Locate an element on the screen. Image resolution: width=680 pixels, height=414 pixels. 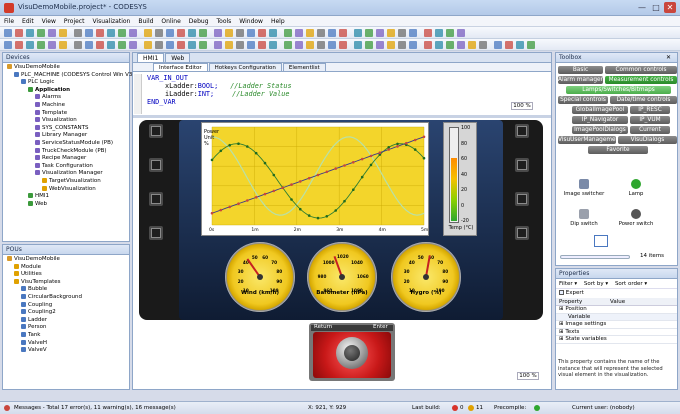
toolbox-category: GlobalImagePool is located at coordinates (600, 110).